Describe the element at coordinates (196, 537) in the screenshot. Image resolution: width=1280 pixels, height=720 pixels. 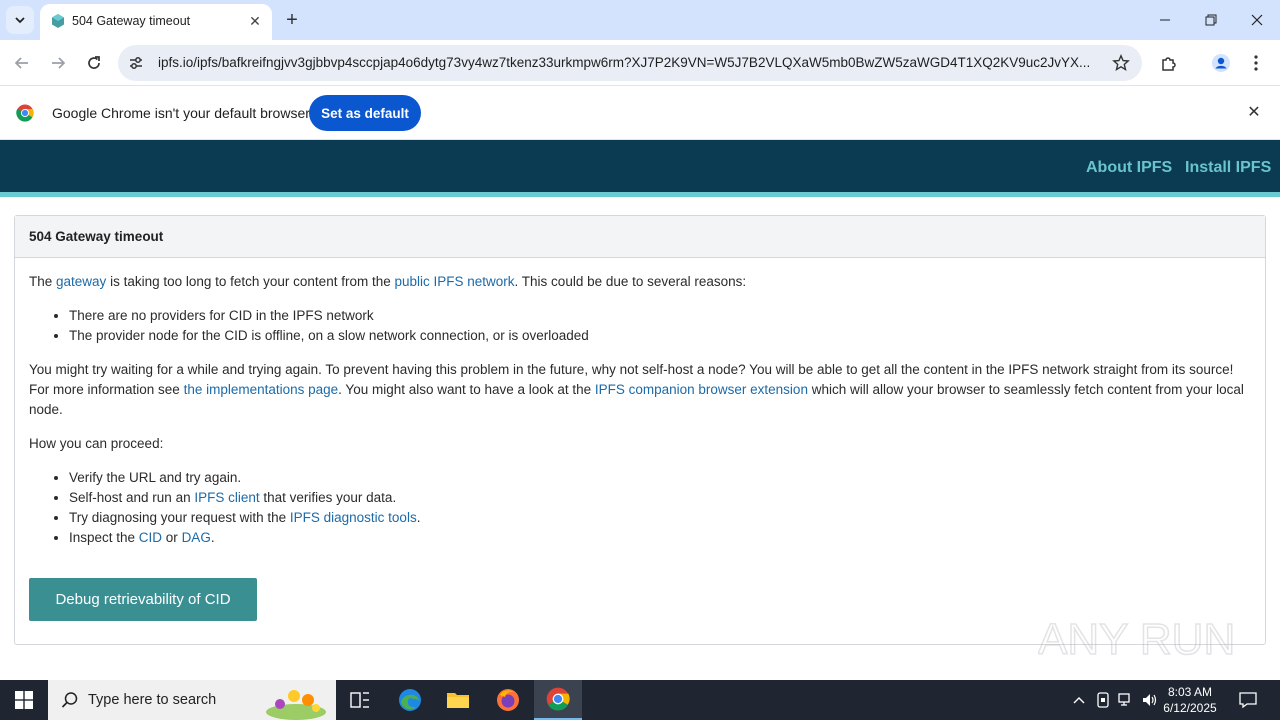
I see `dag-link: DAG` at that location.